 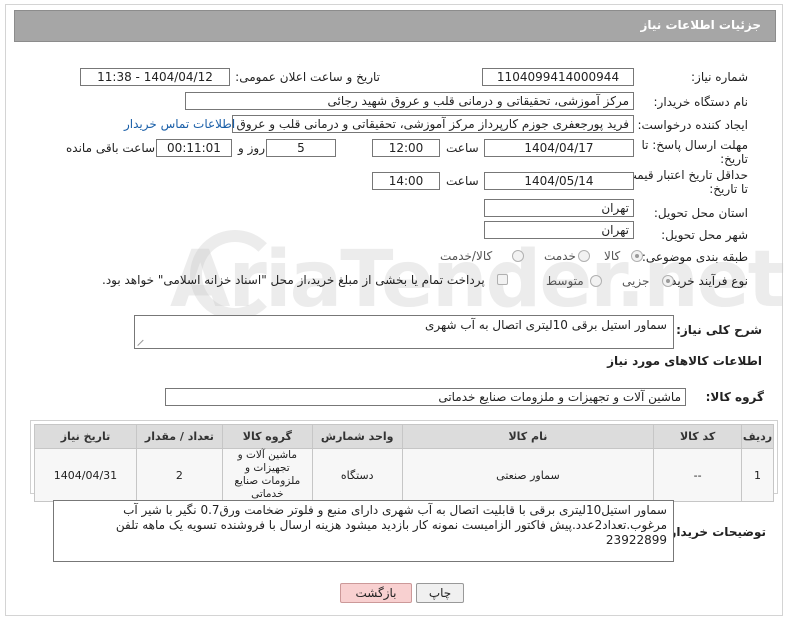 What do you see at coordinates (757, 475) in the screenshot?
I see `cell-row: 1` at bounding box center [757, 475].